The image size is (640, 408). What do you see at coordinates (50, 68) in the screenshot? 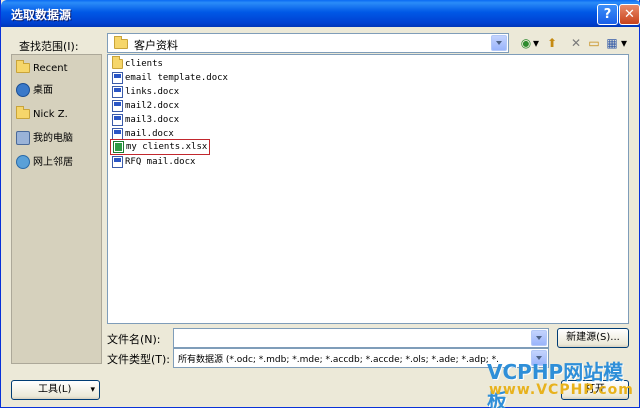
I see `place-label: Recent` at bounding box center [50, 68].